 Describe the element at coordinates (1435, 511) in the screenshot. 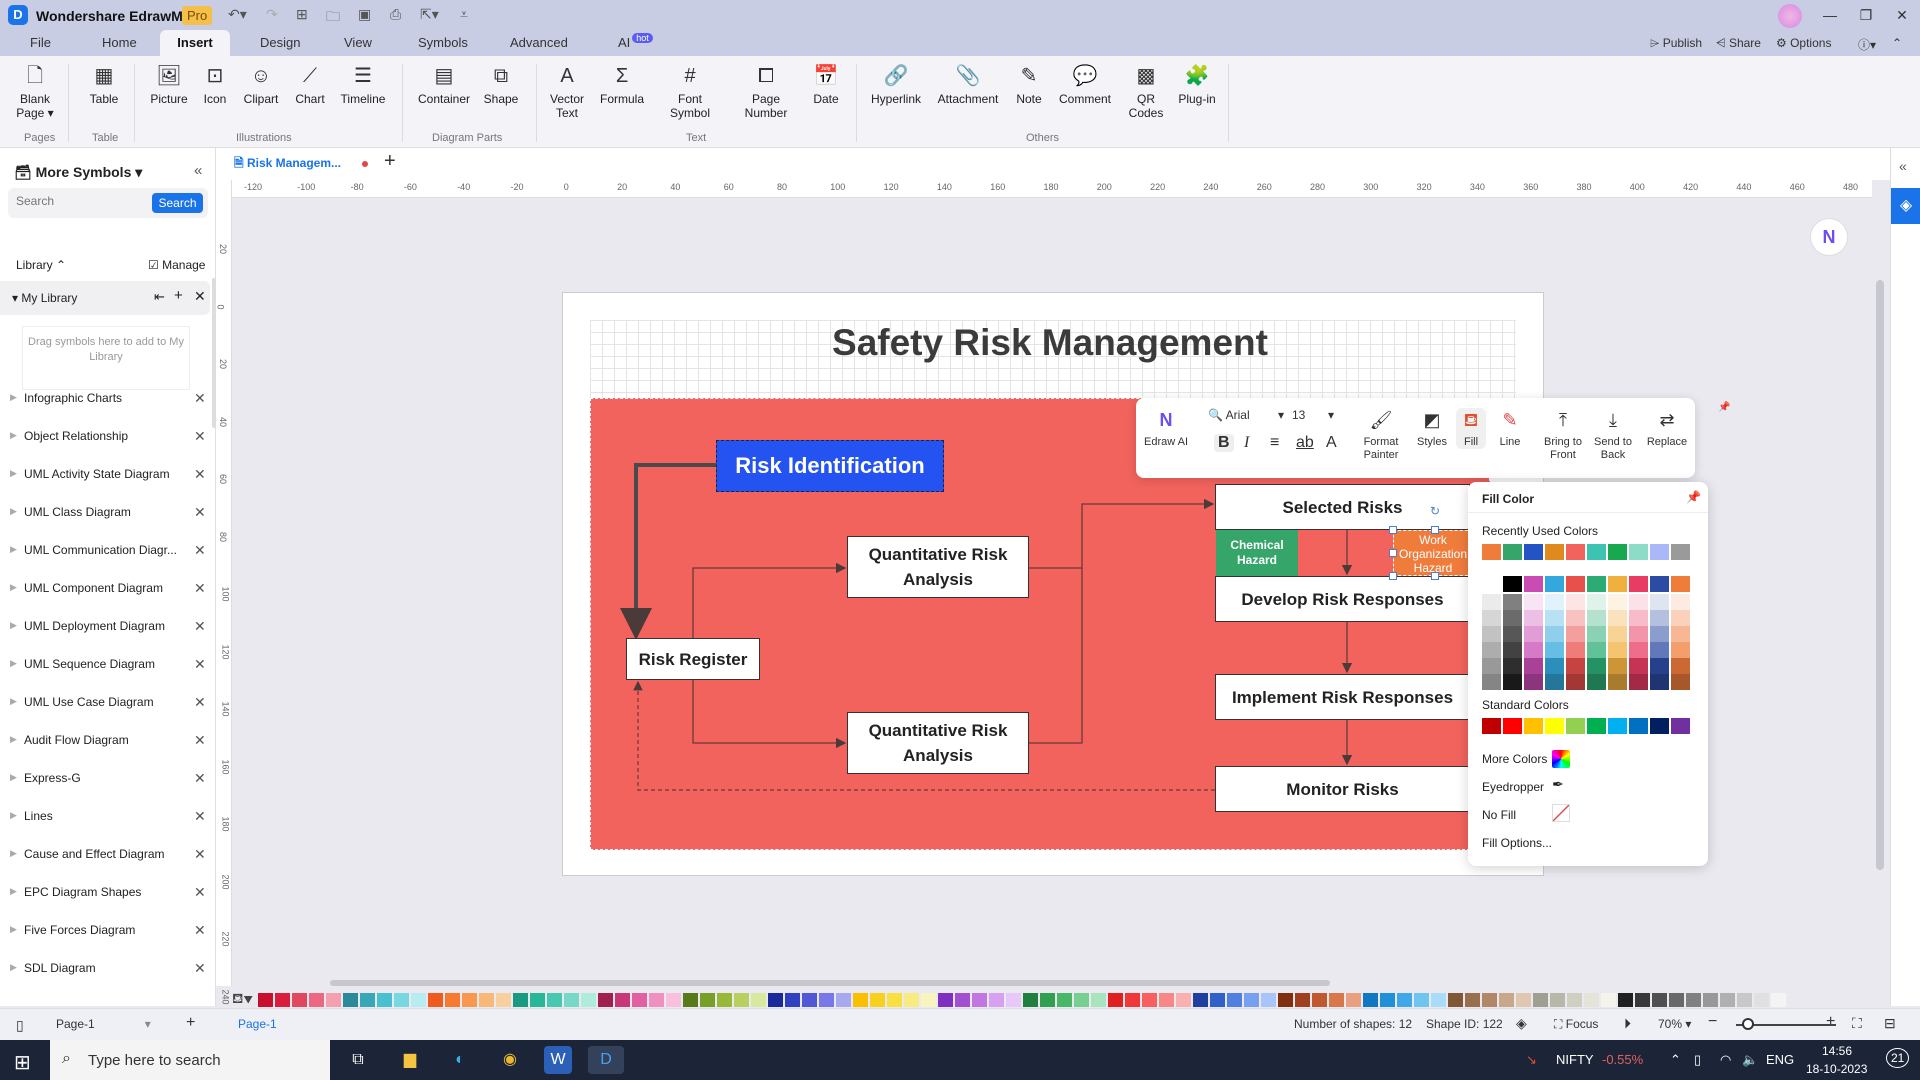

I see `rotate-handle-icon: ↻` at that location.